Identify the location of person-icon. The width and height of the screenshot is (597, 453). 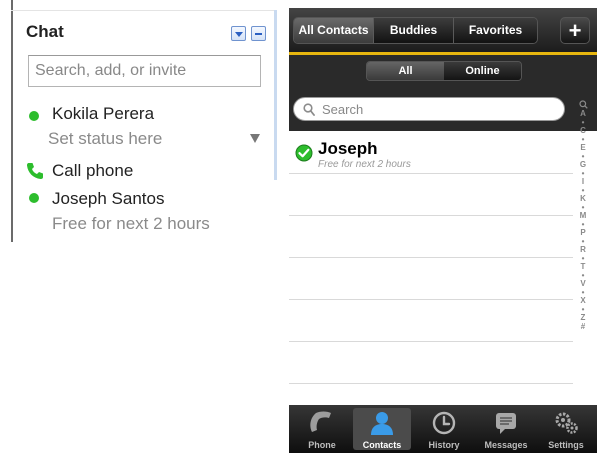
(382, 423).